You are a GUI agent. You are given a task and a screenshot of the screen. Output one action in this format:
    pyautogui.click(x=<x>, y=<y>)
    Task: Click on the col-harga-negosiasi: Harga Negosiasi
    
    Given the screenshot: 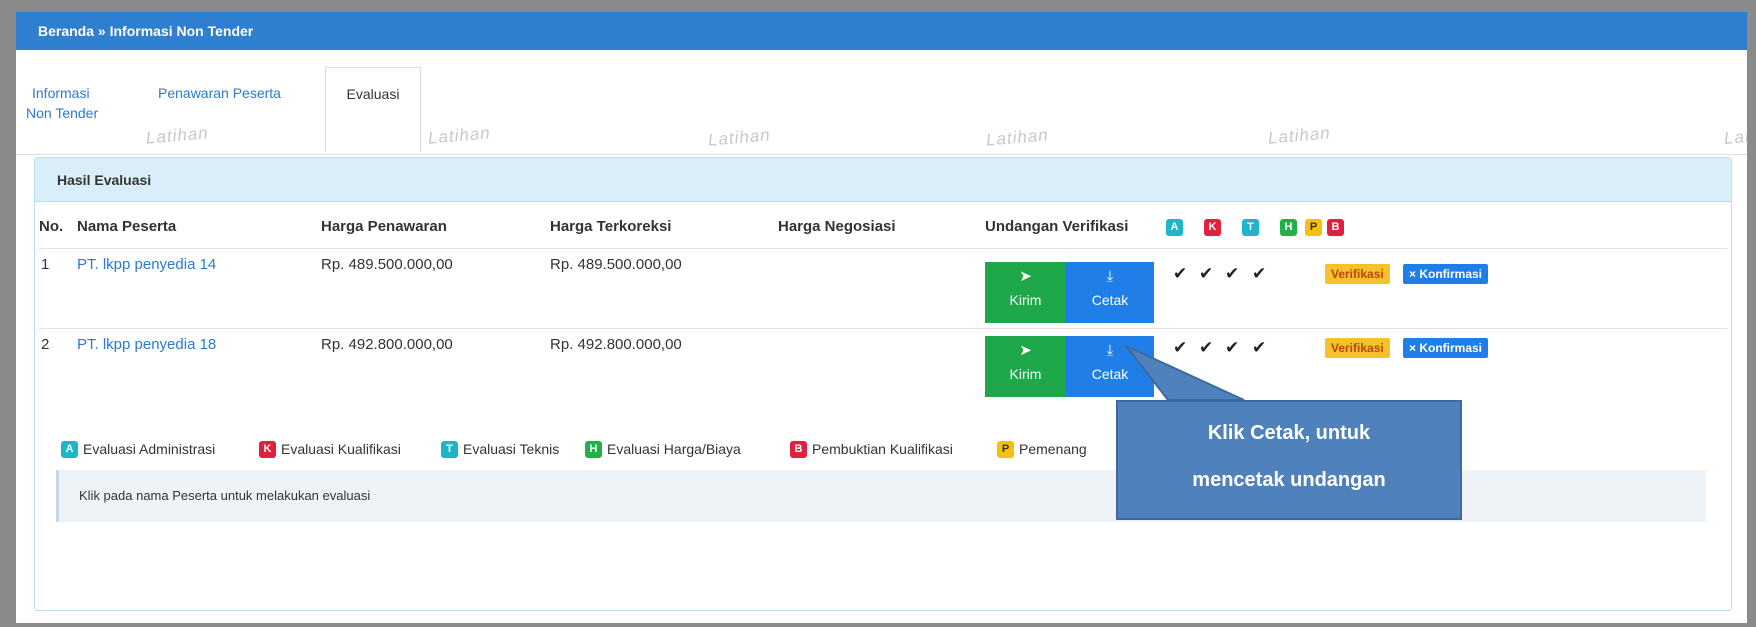 What is the action you would take?
    pyautogui.click(x=837, y=226)
    